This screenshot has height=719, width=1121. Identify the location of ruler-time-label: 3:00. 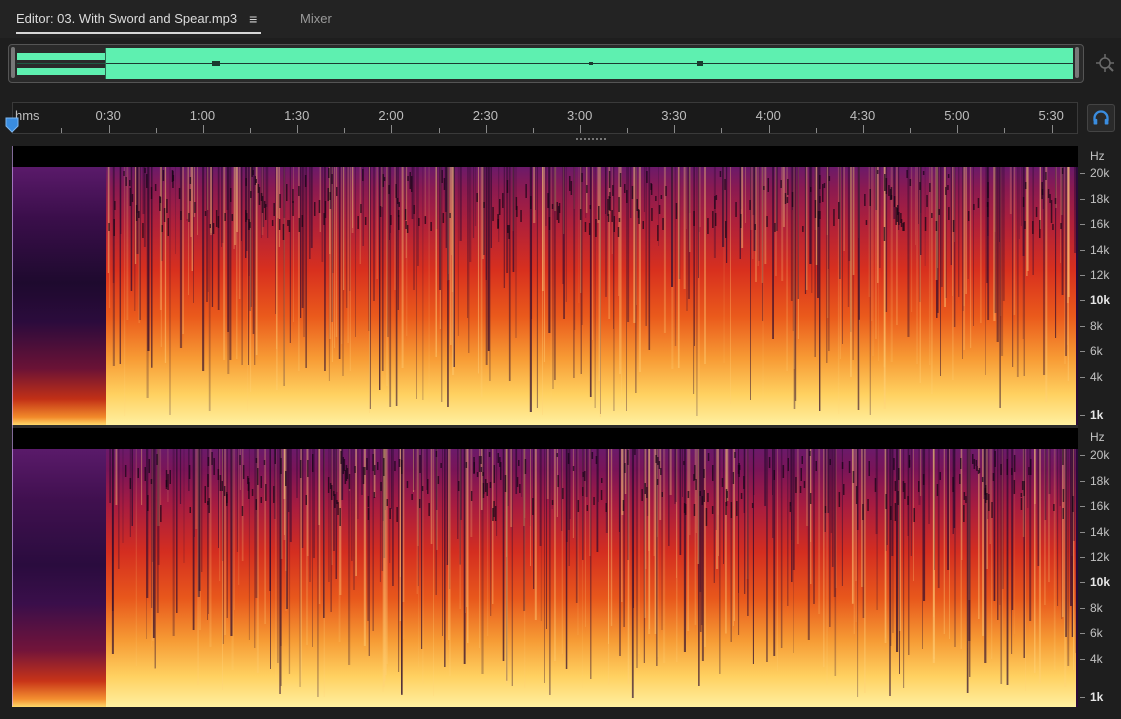
(580, 115).